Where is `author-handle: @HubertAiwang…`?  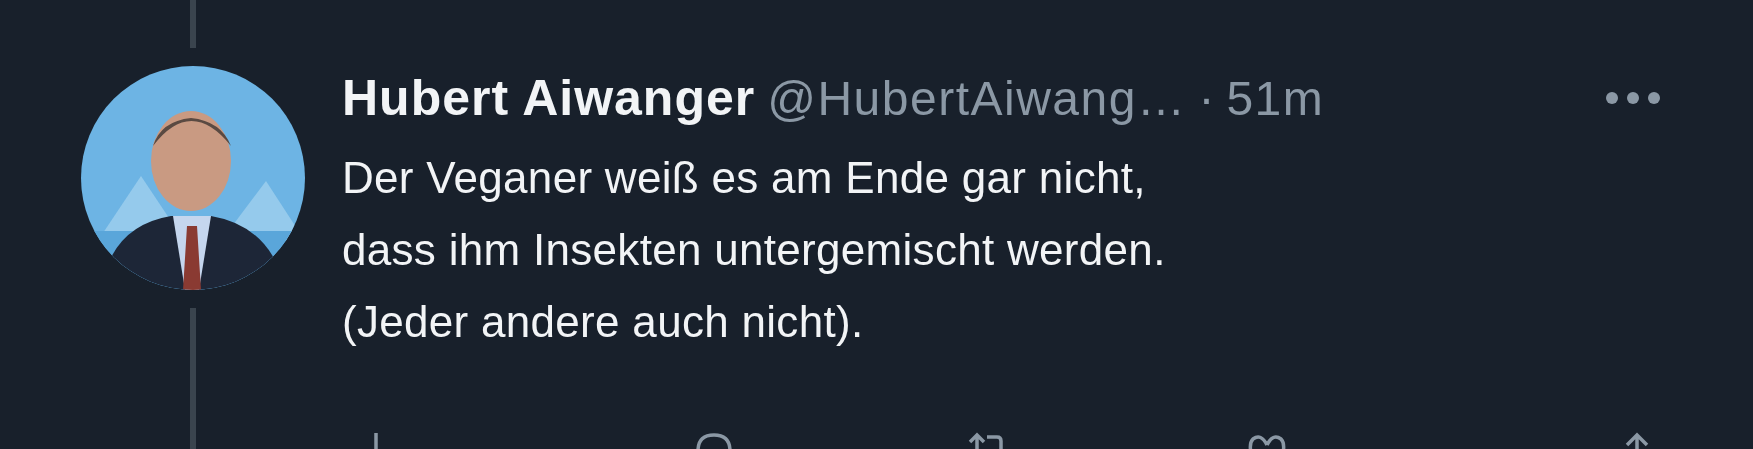 author-handle: @HubertAiwang… is located at coordinates (977, 98).